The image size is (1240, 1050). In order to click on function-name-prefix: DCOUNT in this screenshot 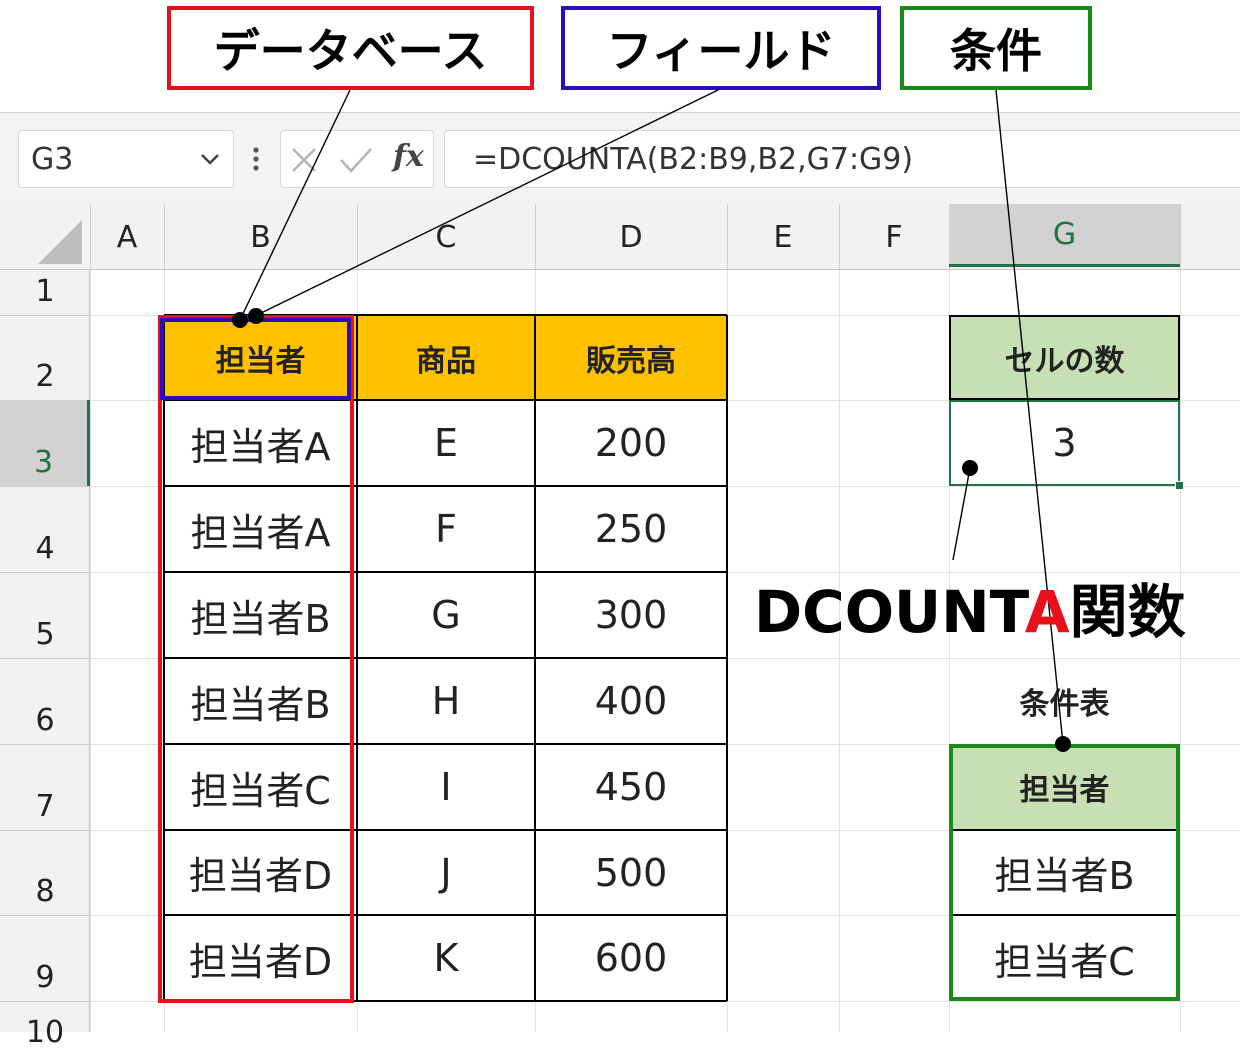, I will do `click(889, 612)`.